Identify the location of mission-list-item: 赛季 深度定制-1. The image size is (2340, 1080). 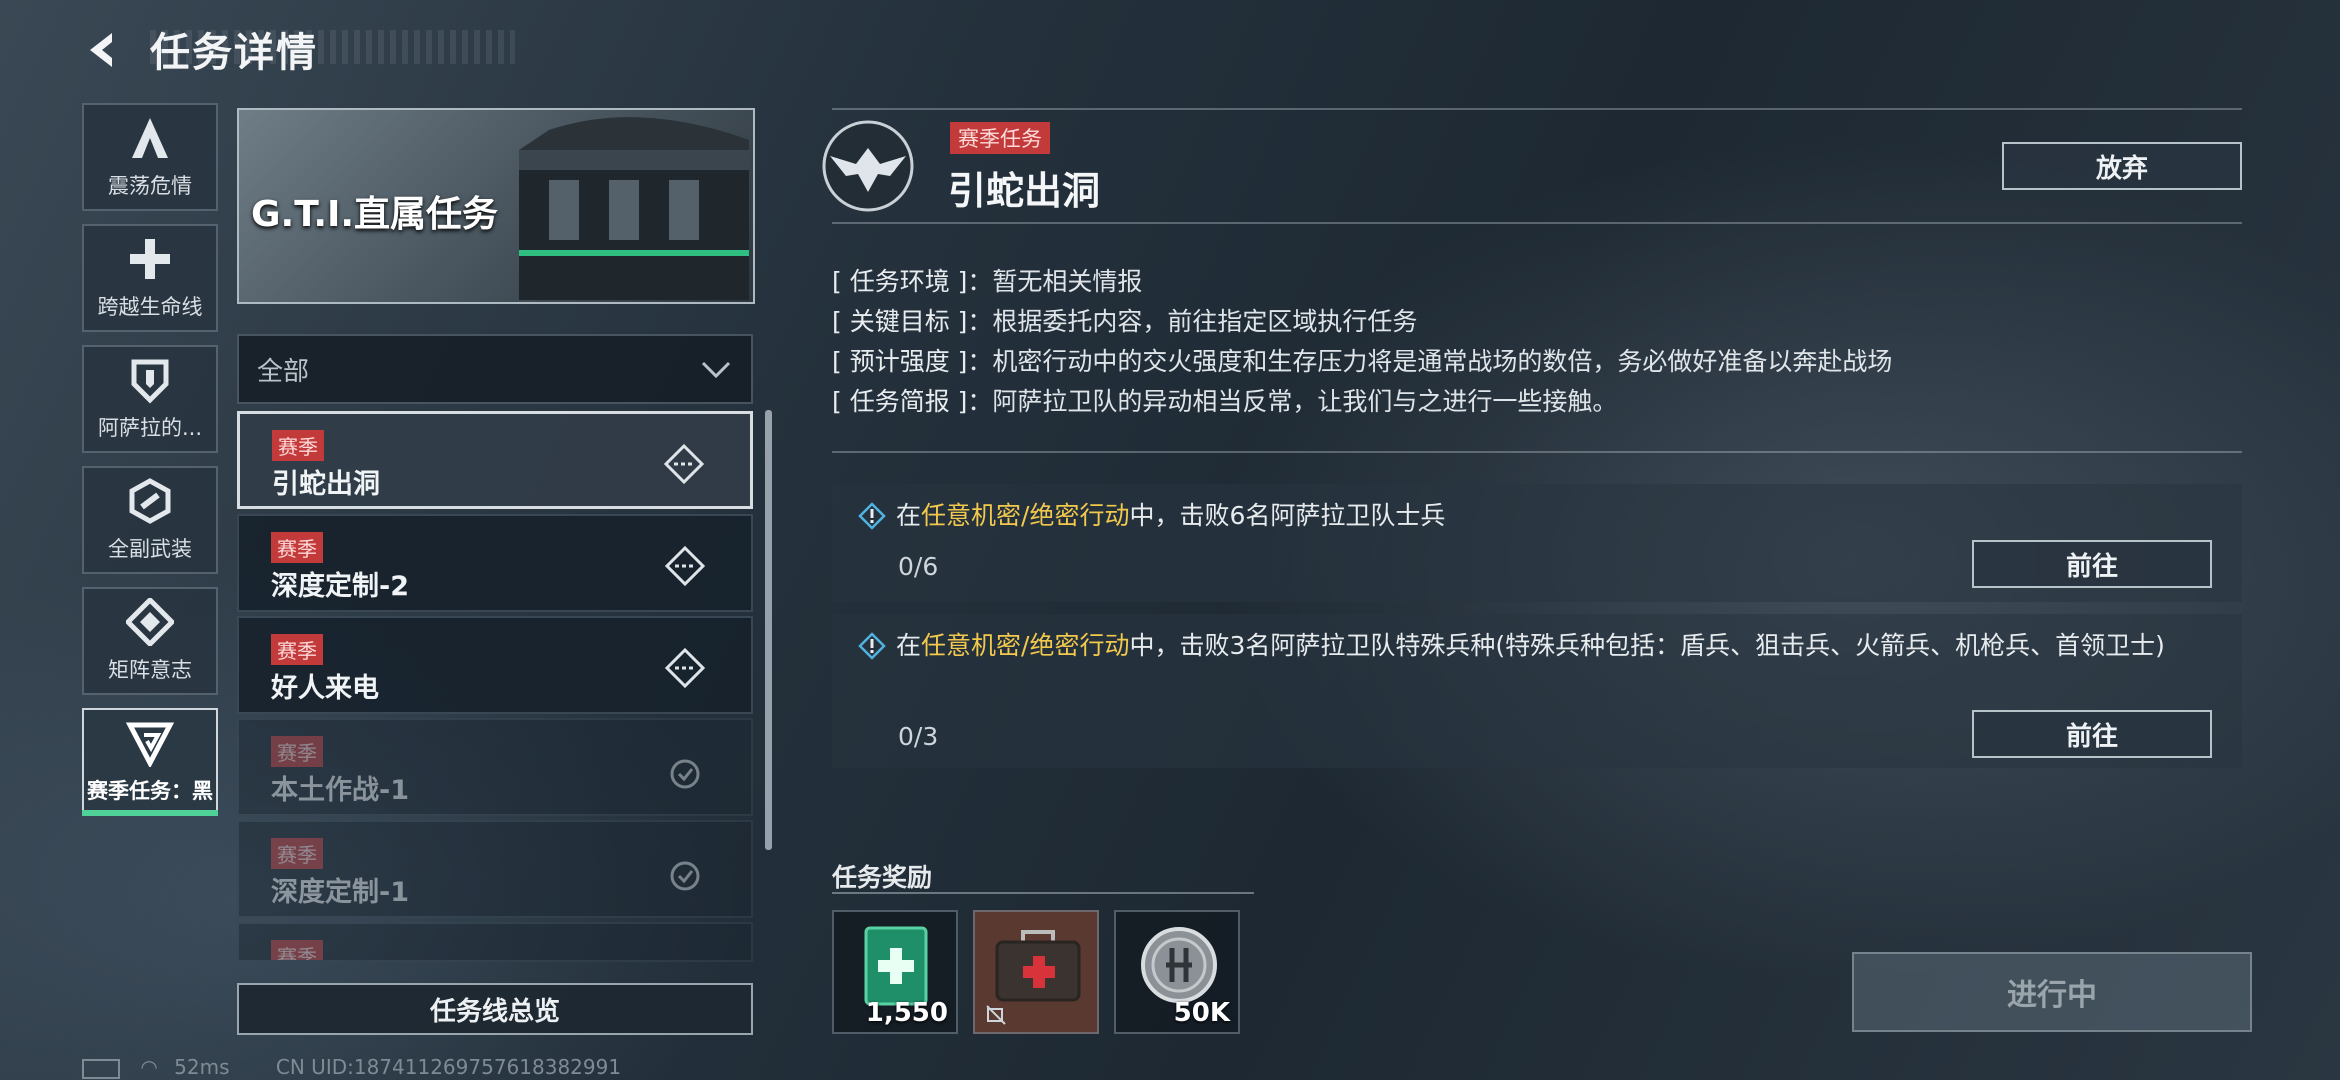
(495, 869).